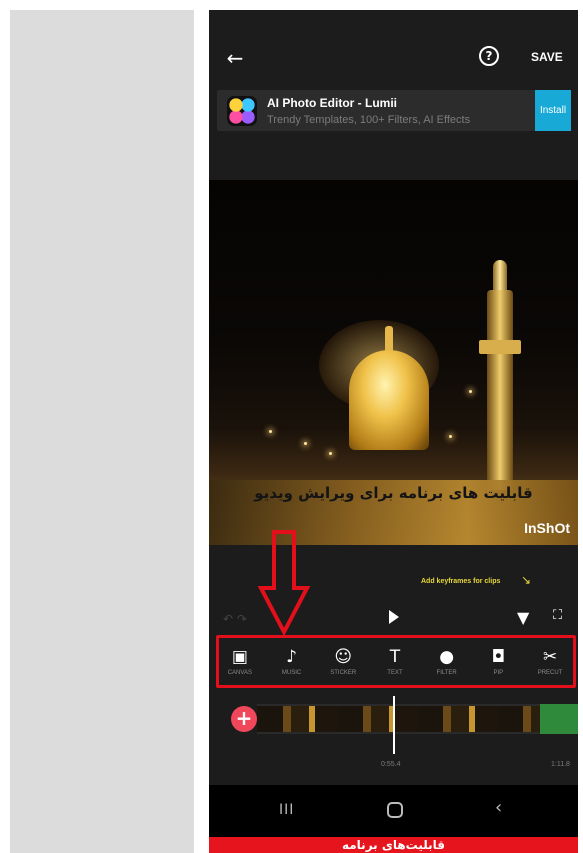 Image resolution: width=583 pixels, height=853 pixels. What do you see at coordinates (553, 110) in the screenshot?
I see `ad-install-button: Install` at bounding box center [553, 110].